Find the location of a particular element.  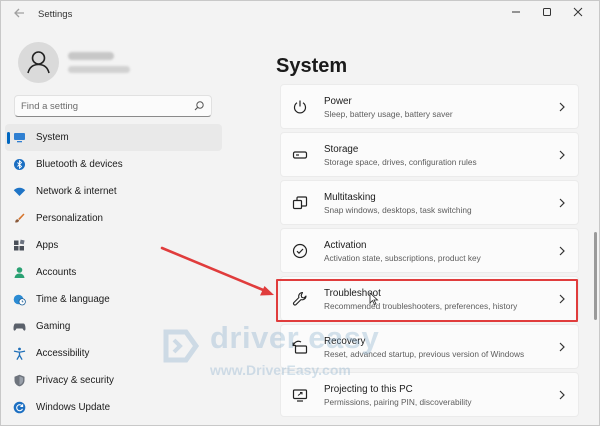

maximize-button is located at coordinates (547, 12).